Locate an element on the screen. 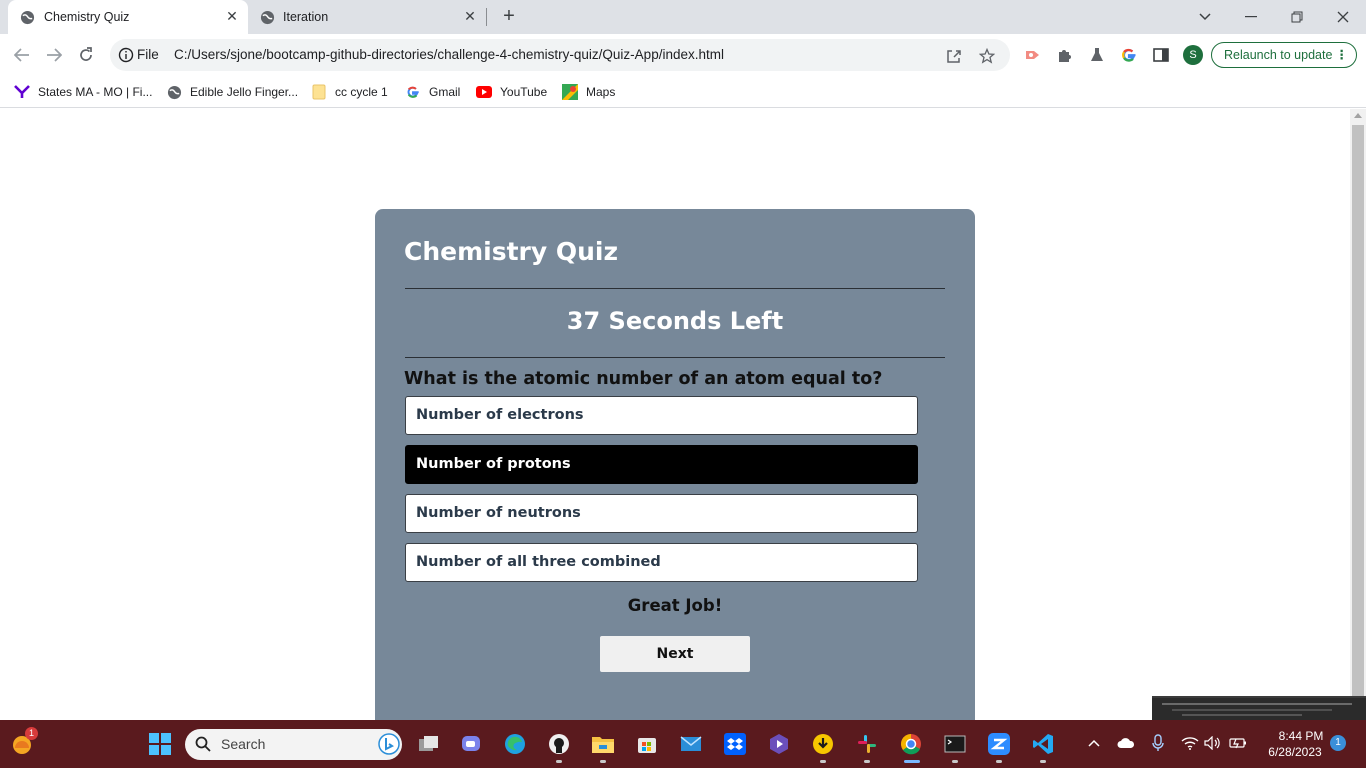  tab-chemistry-quiz: Chemistry Quiz ✕ is located at coordinates (128, 17).